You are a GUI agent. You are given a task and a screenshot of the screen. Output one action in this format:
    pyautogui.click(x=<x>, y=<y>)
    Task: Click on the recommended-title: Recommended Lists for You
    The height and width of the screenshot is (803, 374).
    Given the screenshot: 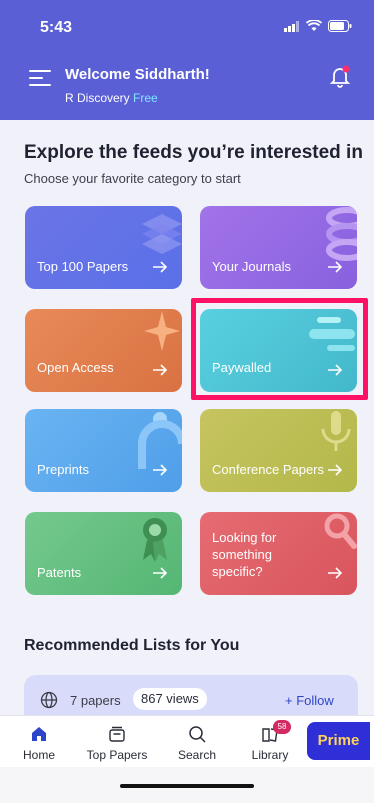 What is the action you would take?
    pyautogui.click(x=132, y=645)
    